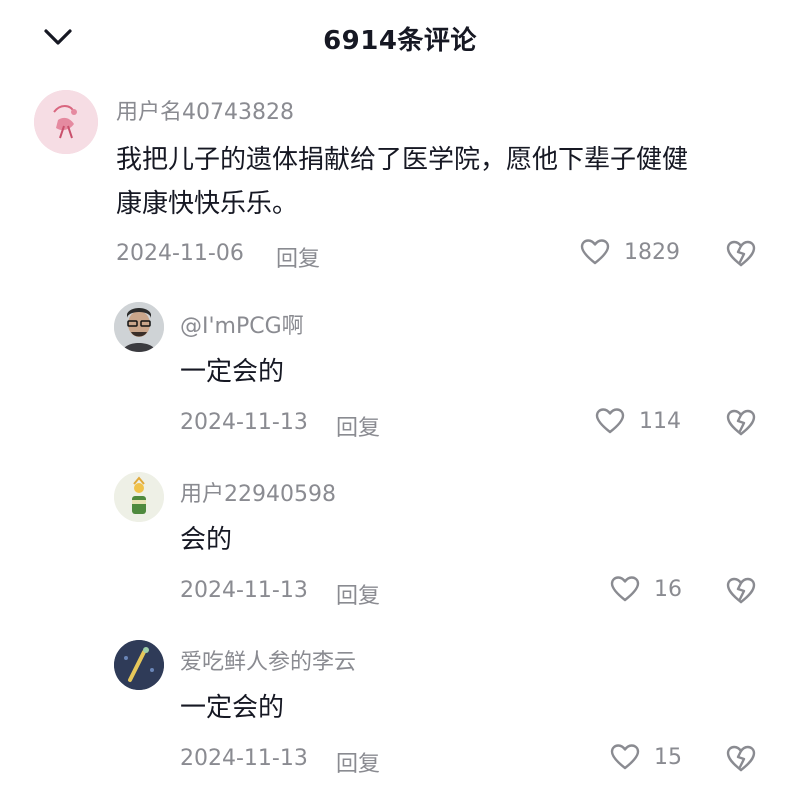  What do you see at coordinates (205, 110) in the screenshot?
I see `comment-username: 用户名40743828` at bounding box center [205, 110].